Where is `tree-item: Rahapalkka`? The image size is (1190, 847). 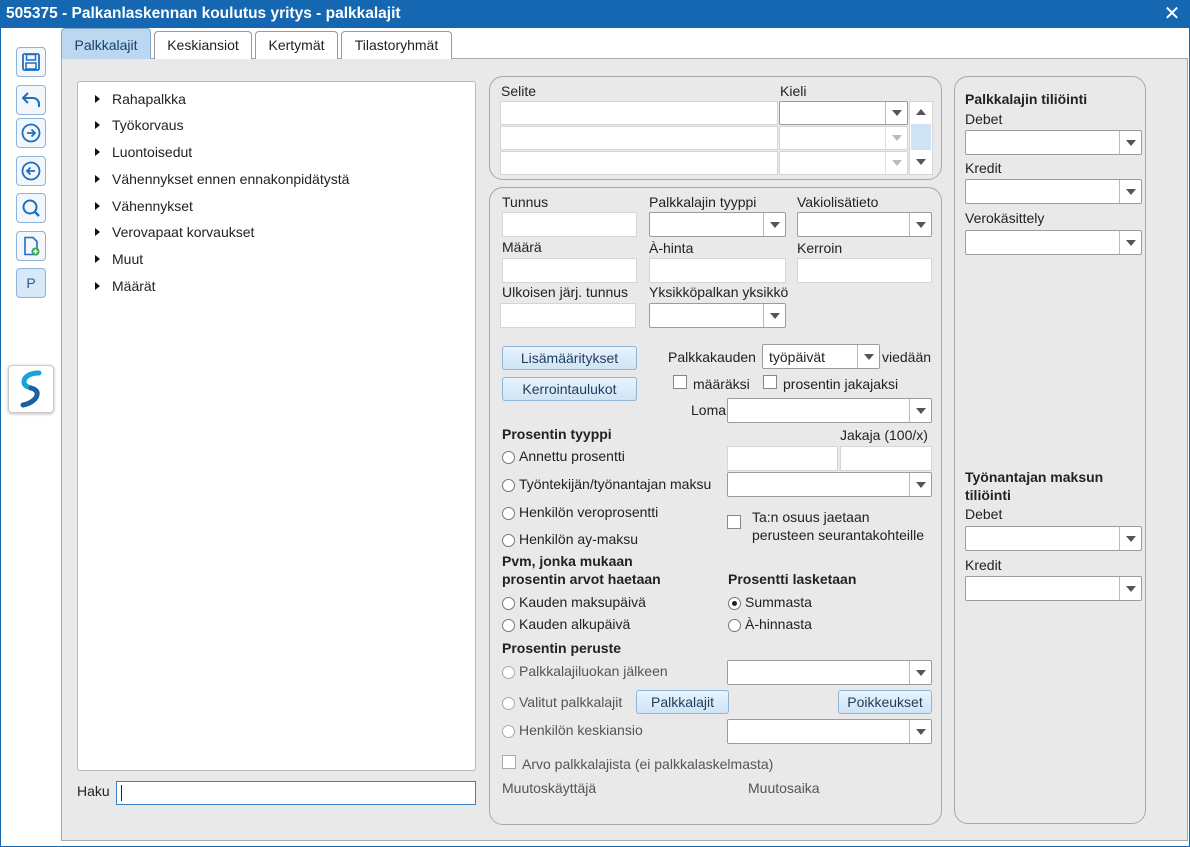 tree-item: Rahapalkka is located at coordinates (140, 99).